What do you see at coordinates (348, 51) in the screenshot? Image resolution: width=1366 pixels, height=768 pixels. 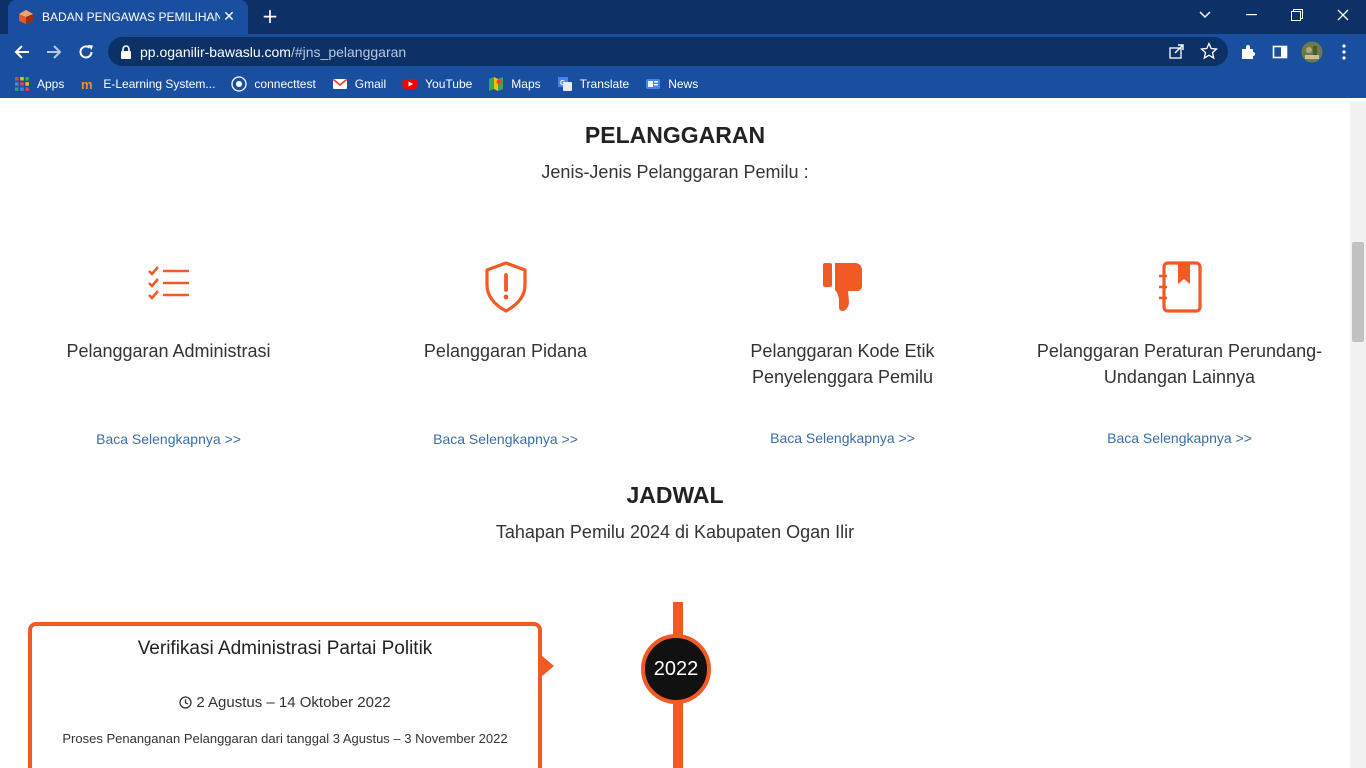 I see `url-path: /#jns_pelanggaran` at bounding box center [348, 51].